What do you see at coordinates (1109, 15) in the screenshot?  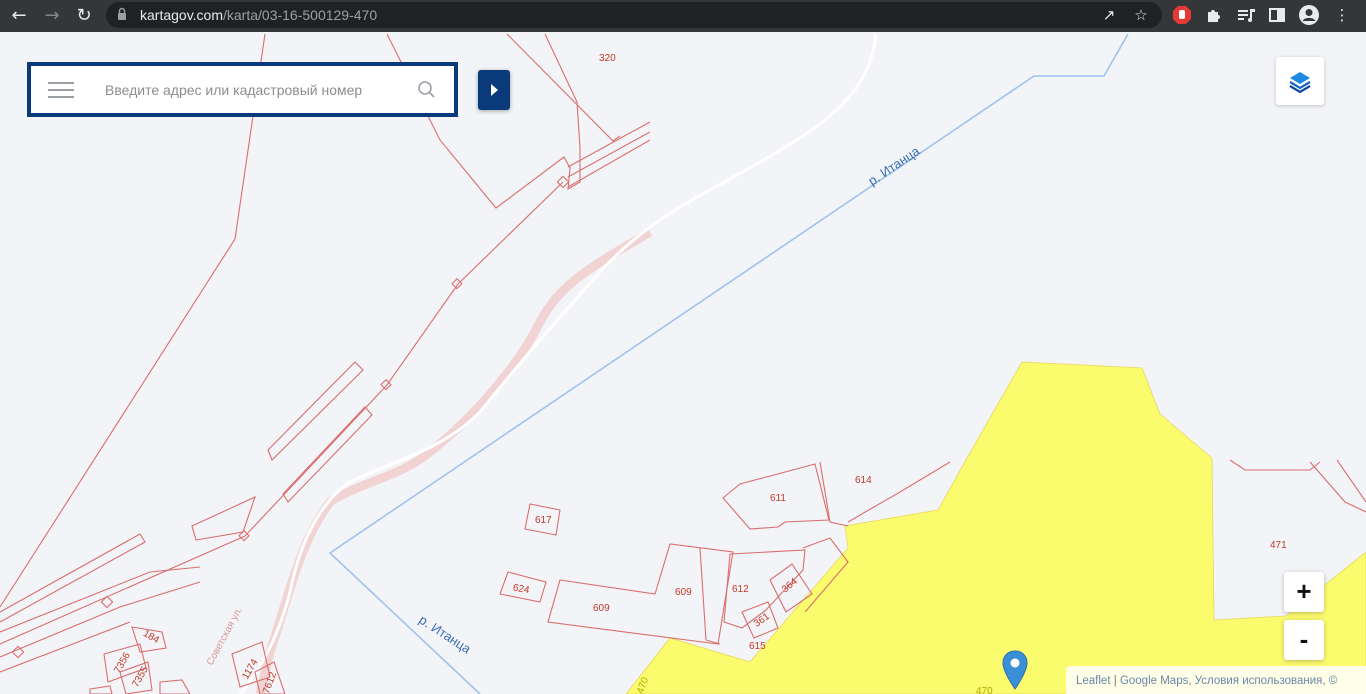 I see `share-icon: ↗` at bounding box center [1109, 15].